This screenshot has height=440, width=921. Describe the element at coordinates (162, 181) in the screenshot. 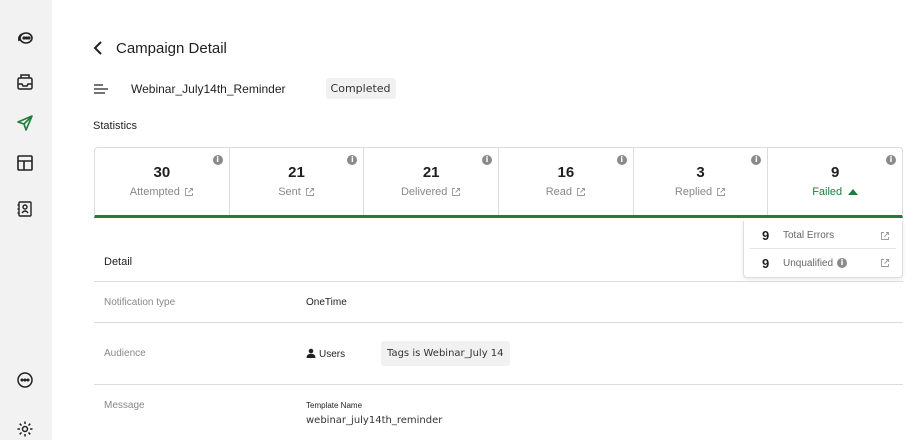

I see `stat-attempted: i 30 Attempted` at that location.